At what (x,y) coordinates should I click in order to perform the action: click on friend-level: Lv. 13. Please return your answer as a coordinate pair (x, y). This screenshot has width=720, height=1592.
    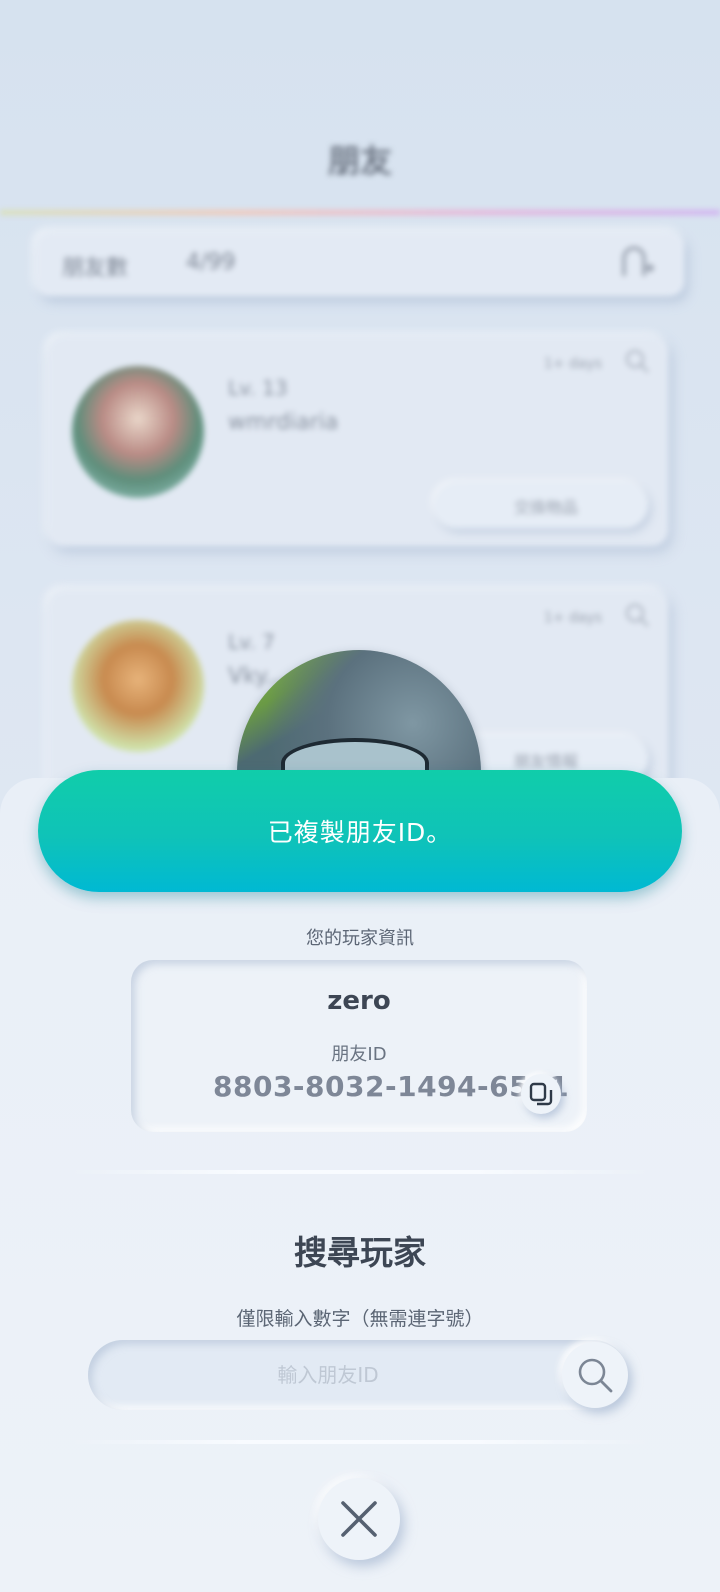
    Looking at the image, I should click on (258, 388).